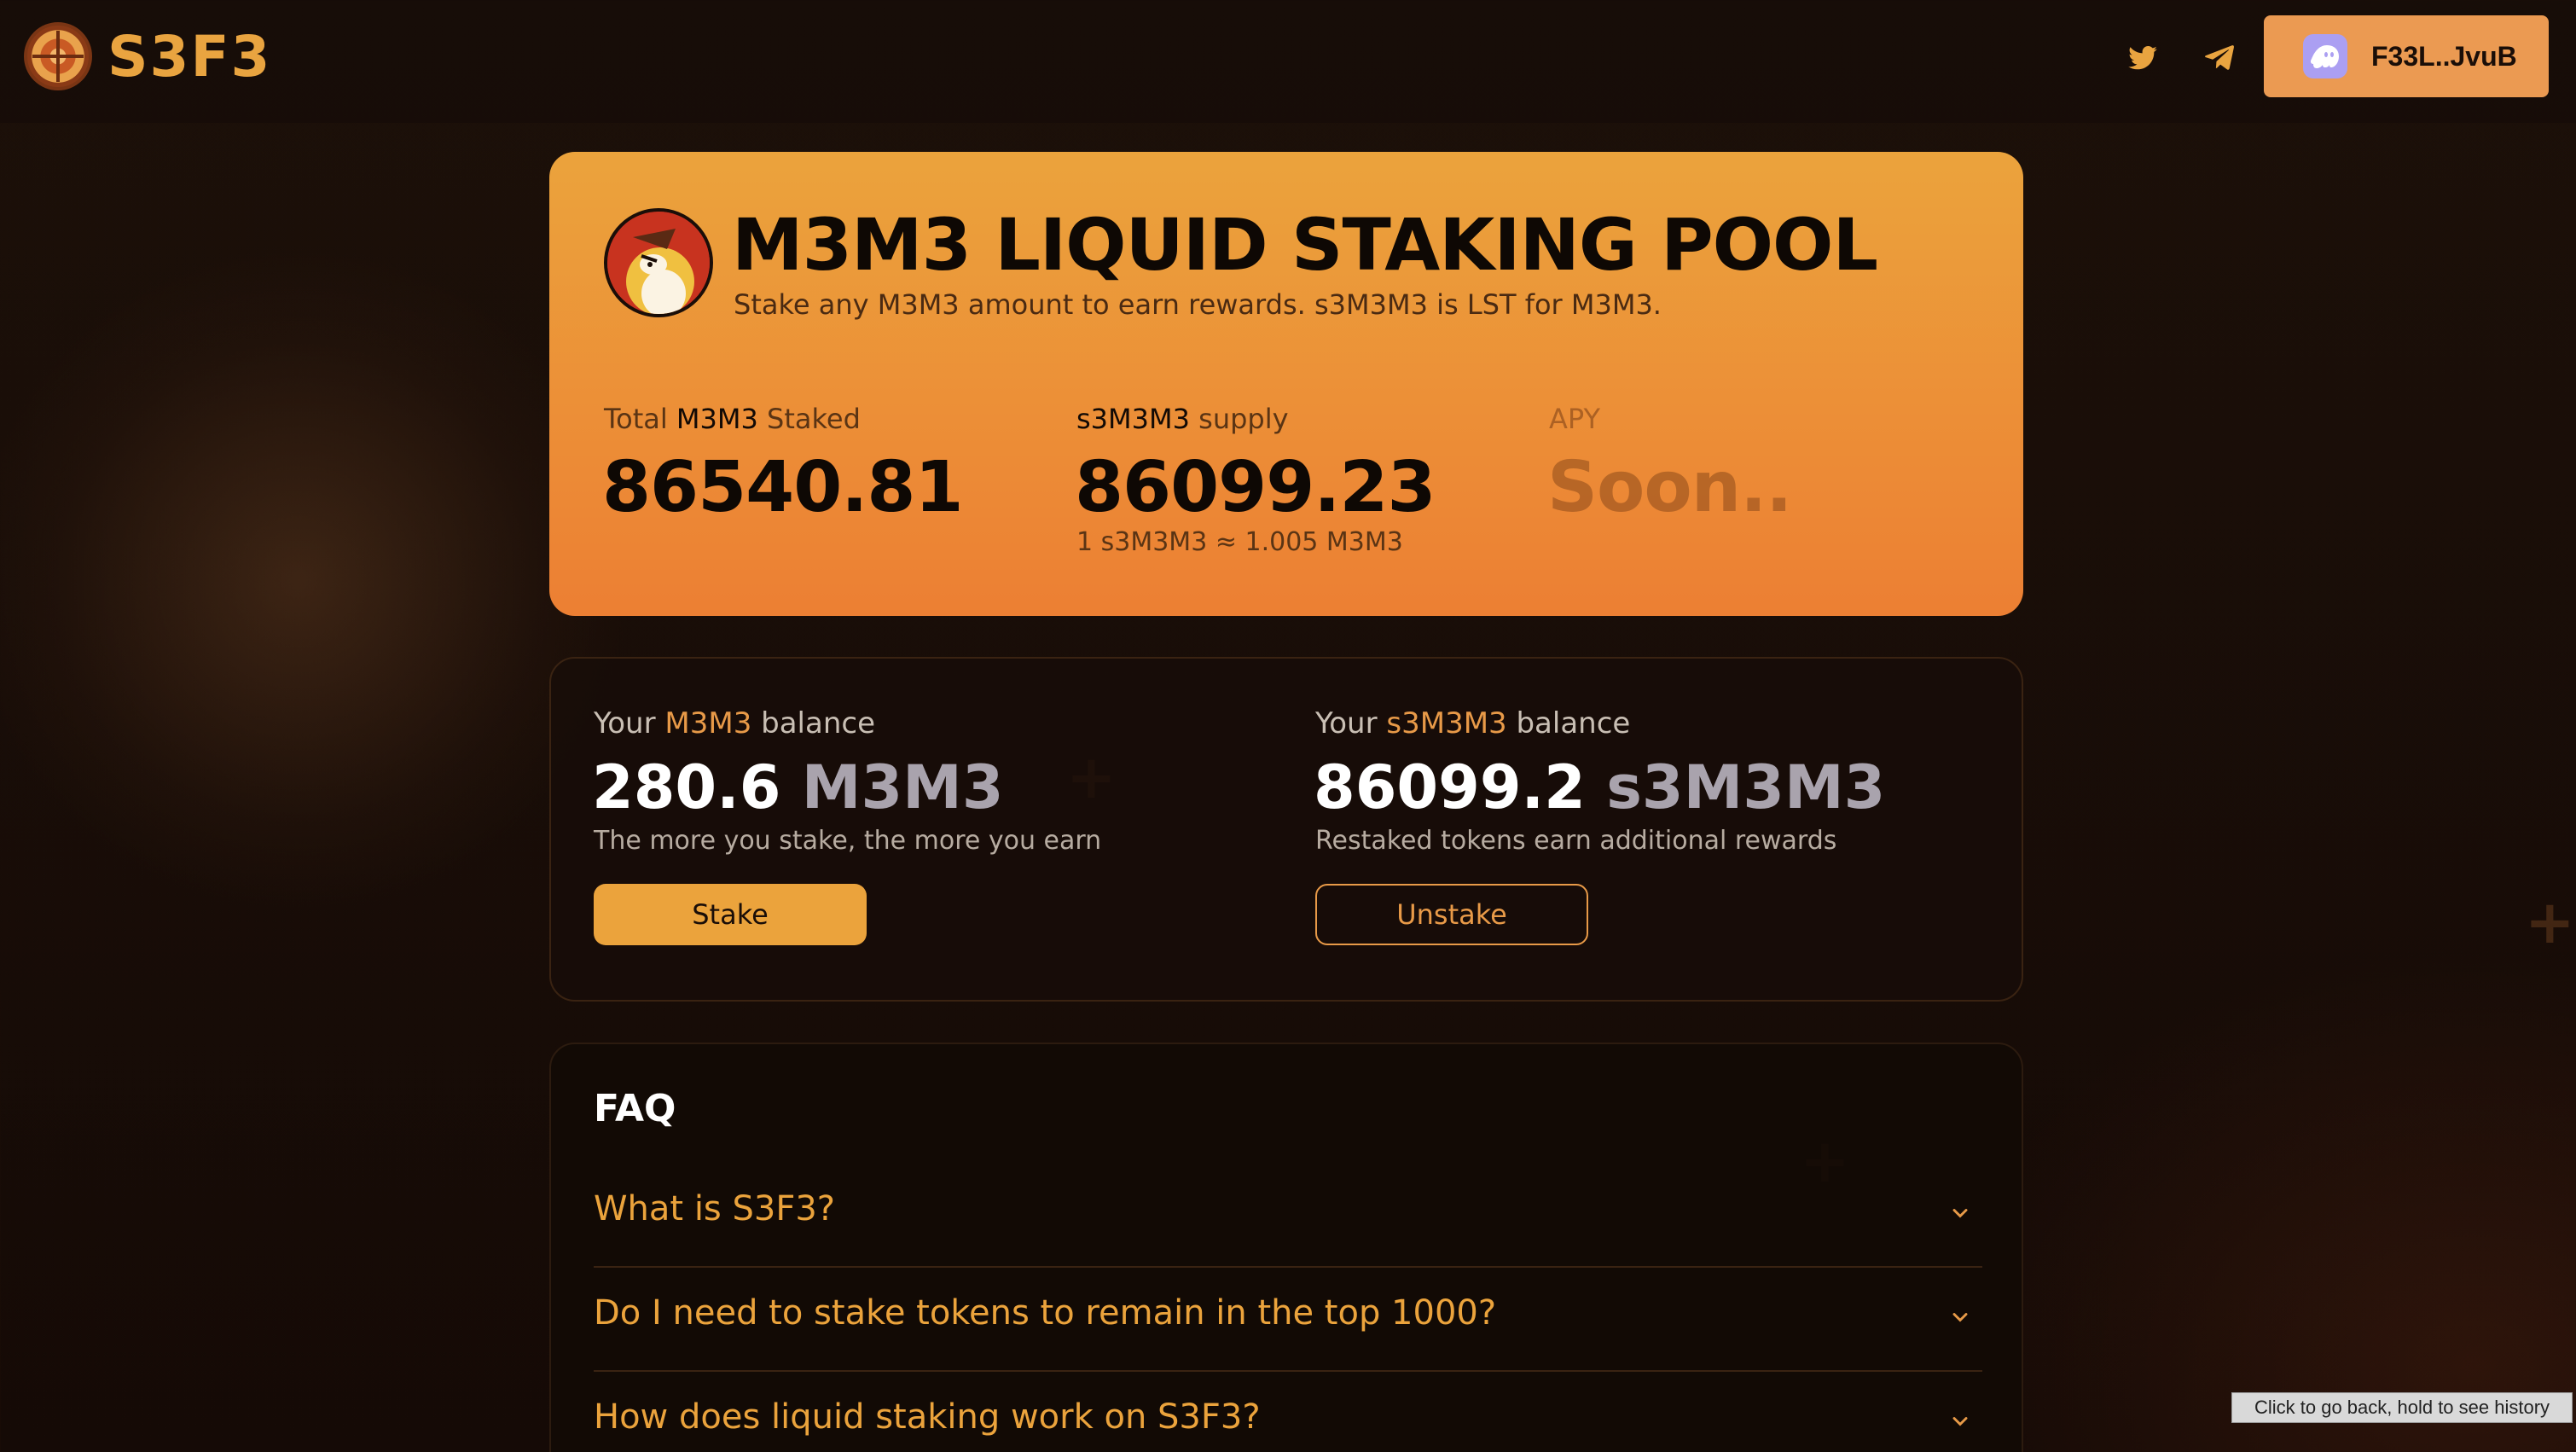 The width and height of the screenshot is (2576, 1452). What do you see at coordinates (2550, 922) in the screenshot?
I see `decorative-sparkle: +` at bounding box center [2550, 922].